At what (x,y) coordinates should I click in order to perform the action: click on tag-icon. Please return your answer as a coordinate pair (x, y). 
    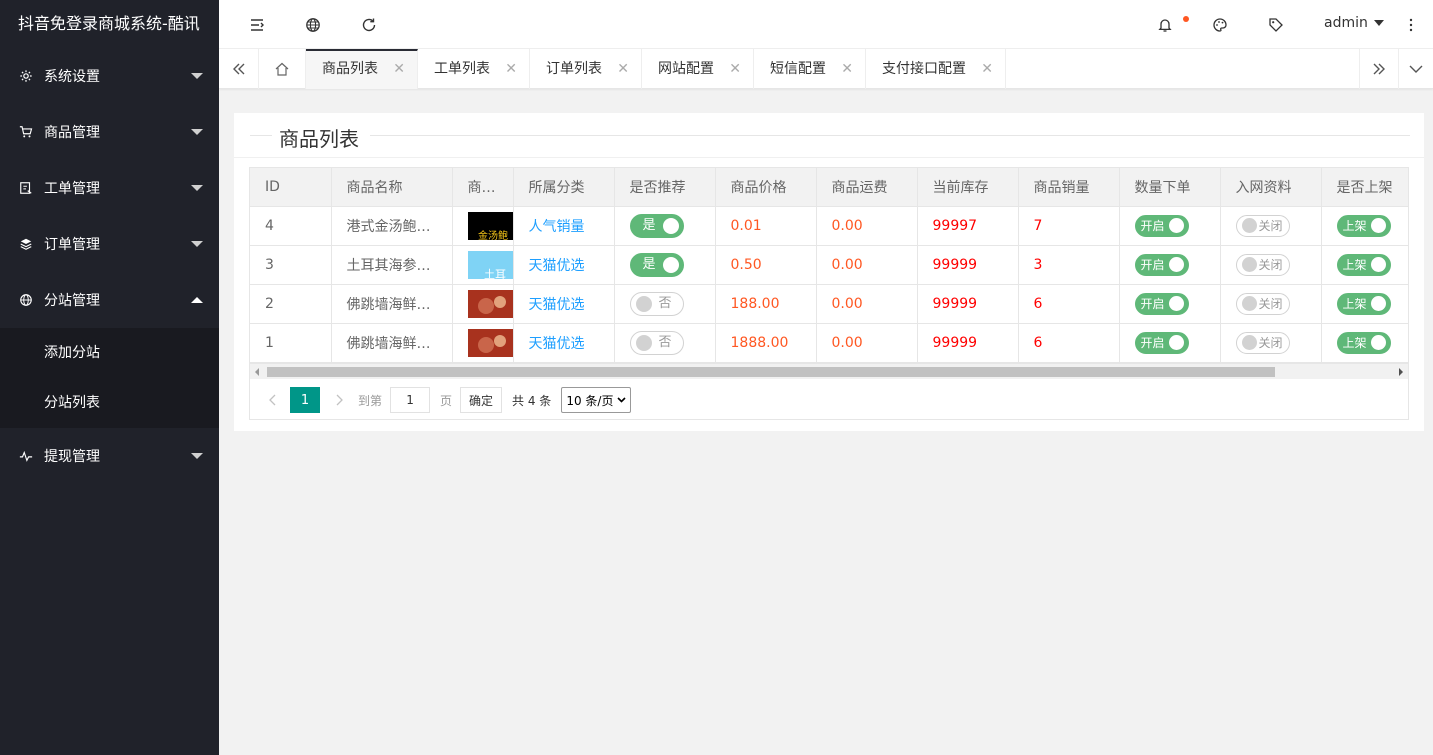
    Looking at the image, I should click on (1276, 25).